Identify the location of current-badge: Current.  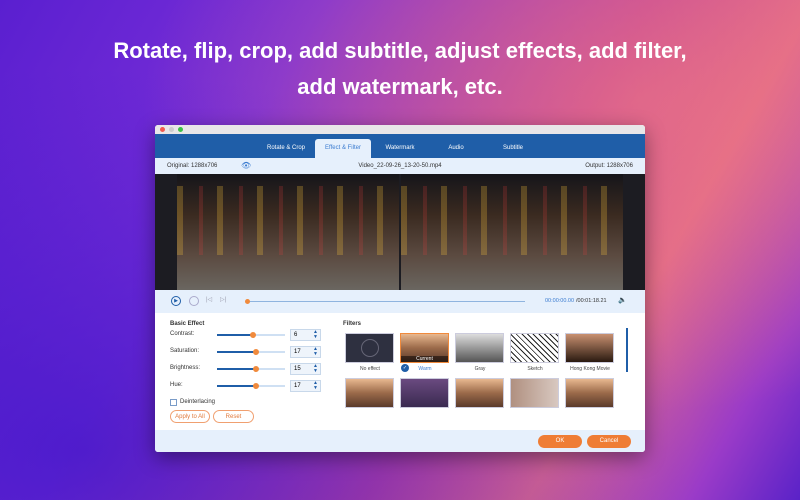
(424, 359).